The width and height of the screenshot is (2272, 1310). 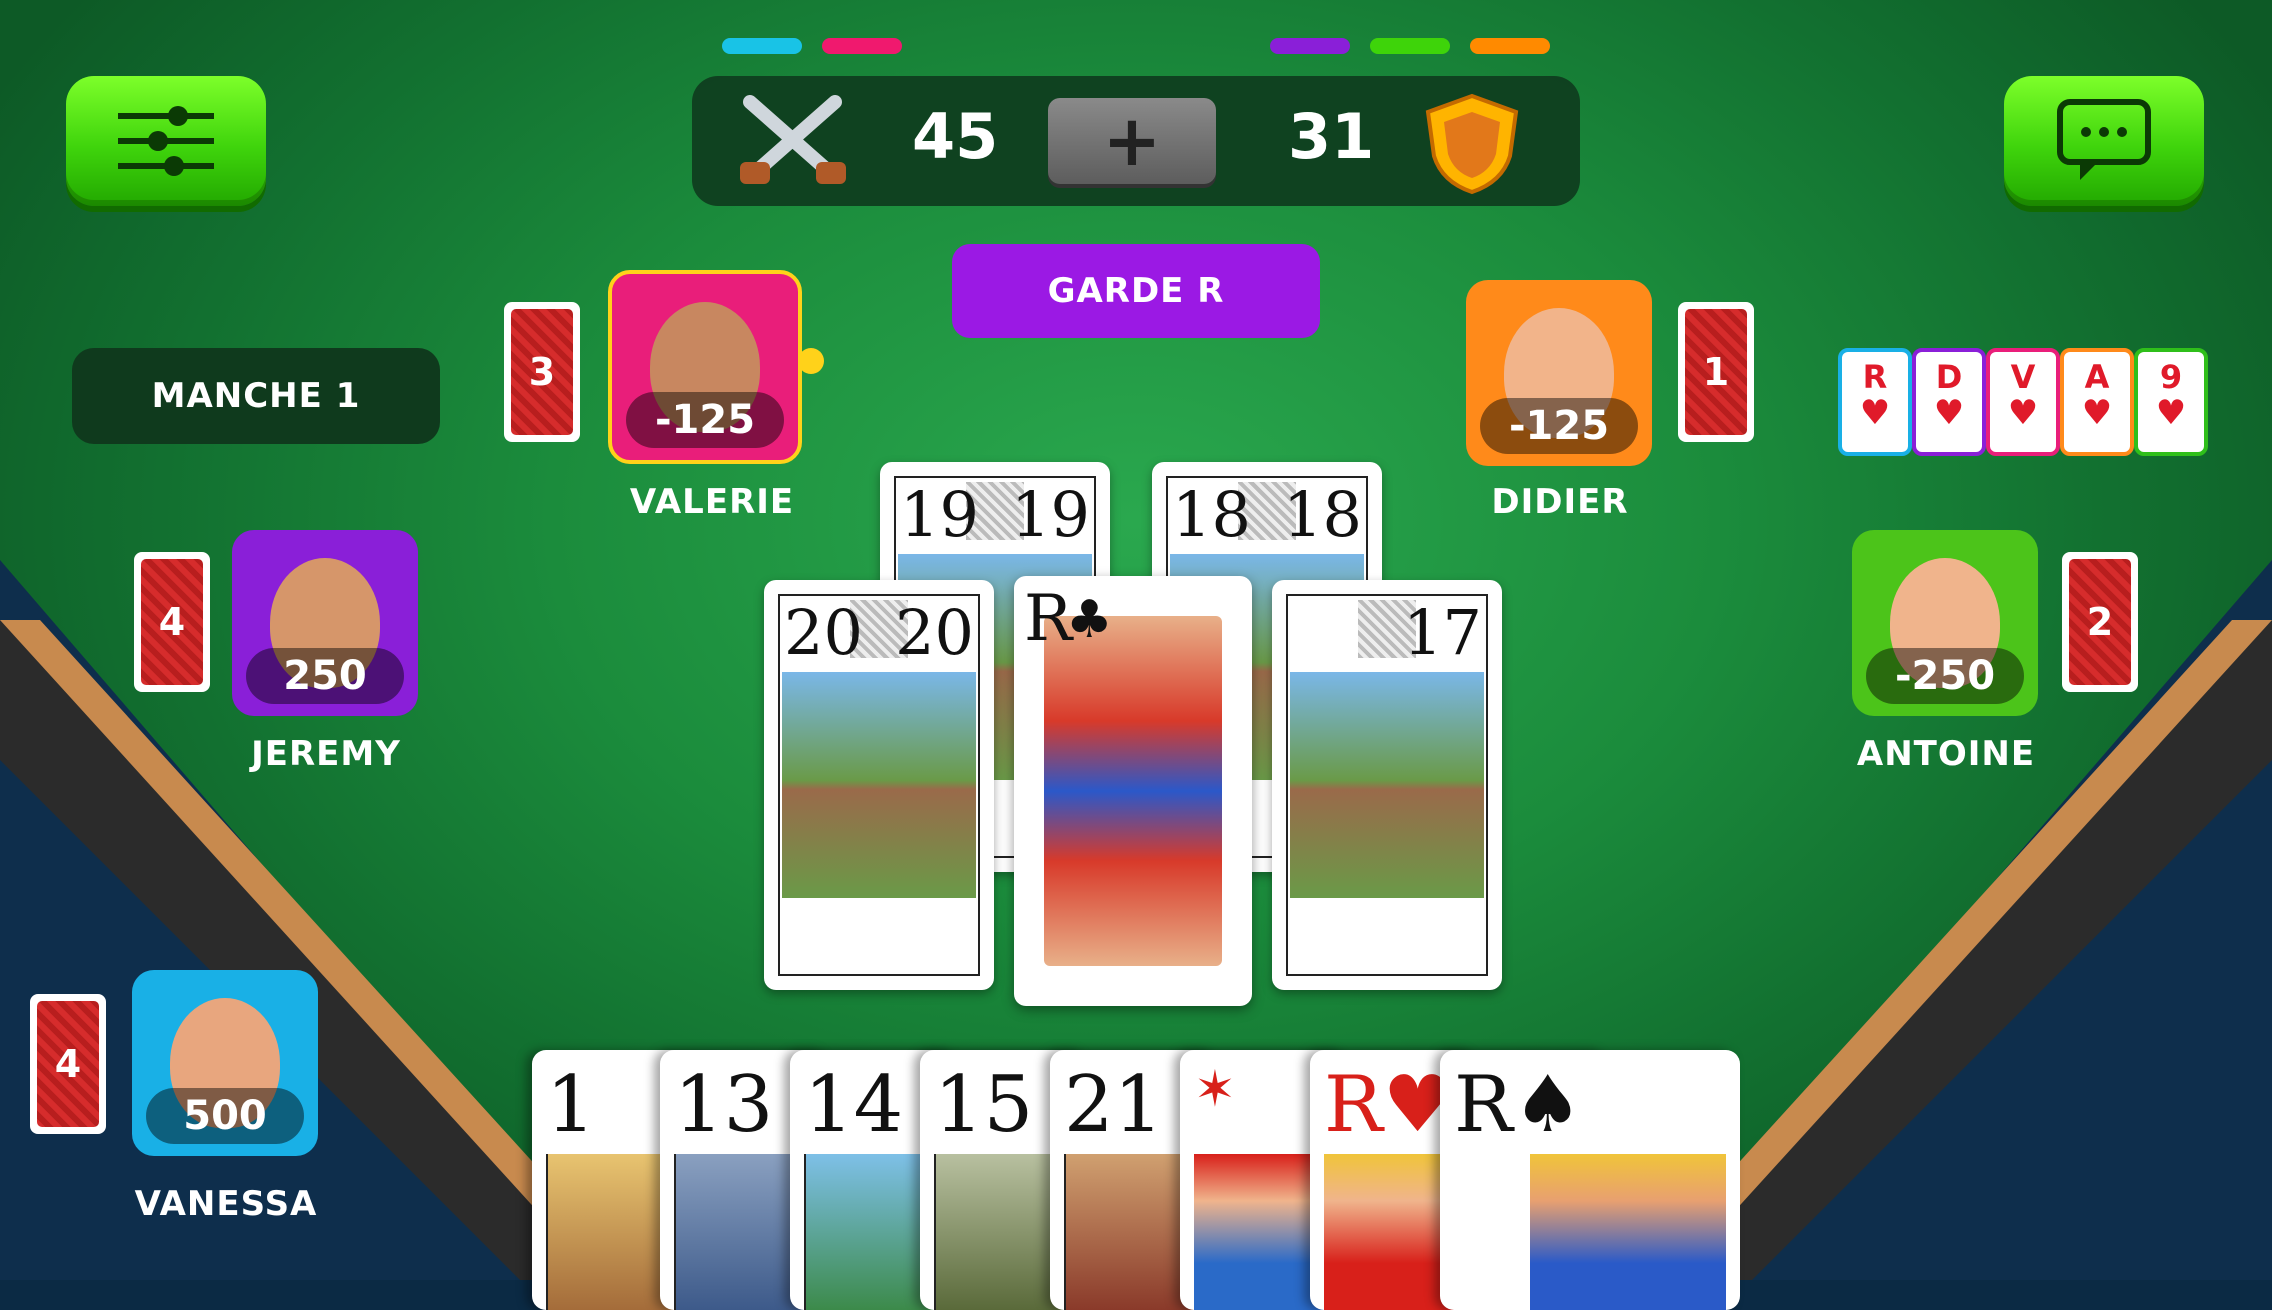 What do you see at coordinates (225, 1063) in the screenshot?
I see `vanessa-avatar: 500` at bounding box center [225, 1063].